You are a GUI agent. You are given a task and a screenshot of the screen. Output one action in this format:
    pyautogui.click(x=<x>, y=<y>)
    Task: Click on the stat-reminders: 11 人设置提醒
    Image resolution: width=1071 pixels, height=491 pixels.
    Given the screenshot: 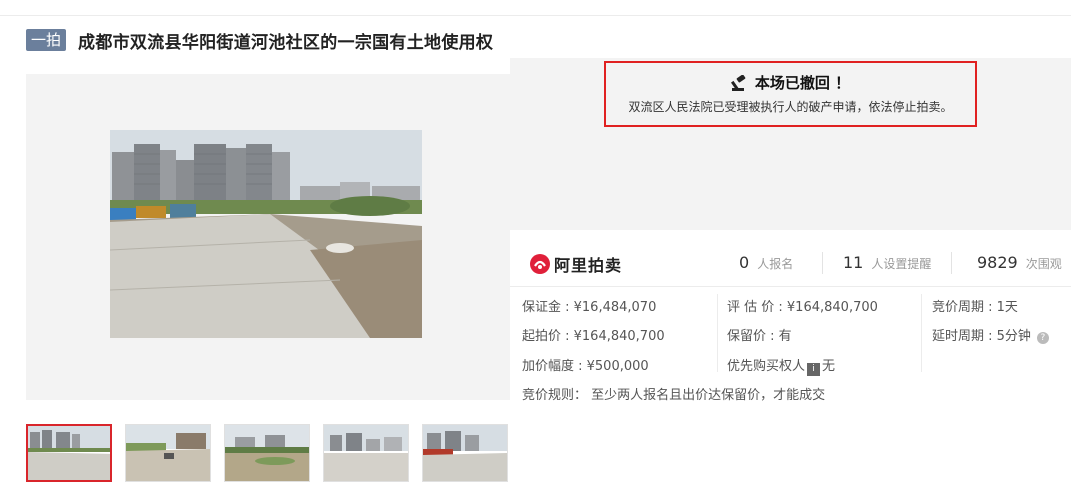 What is the action you would take?
    pyautogui.click(x=887, y=262)
    